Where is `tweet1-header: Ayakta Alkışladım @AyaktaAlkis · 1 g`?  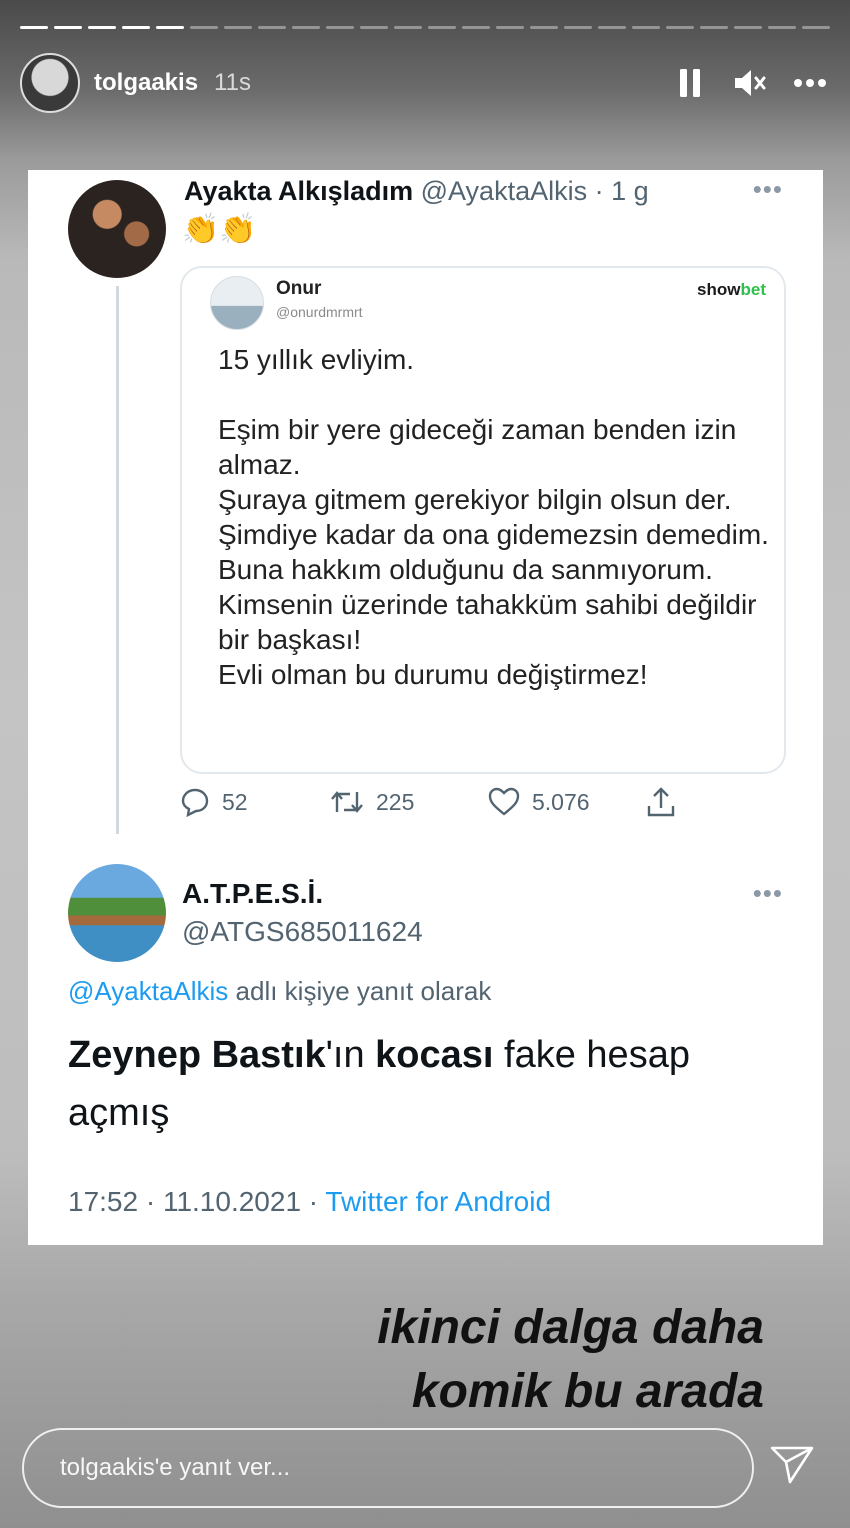 tweet1-header: Ayakta Alkışladım @AyaktaAlkis · 1 g is located at coordinates (416, 191).